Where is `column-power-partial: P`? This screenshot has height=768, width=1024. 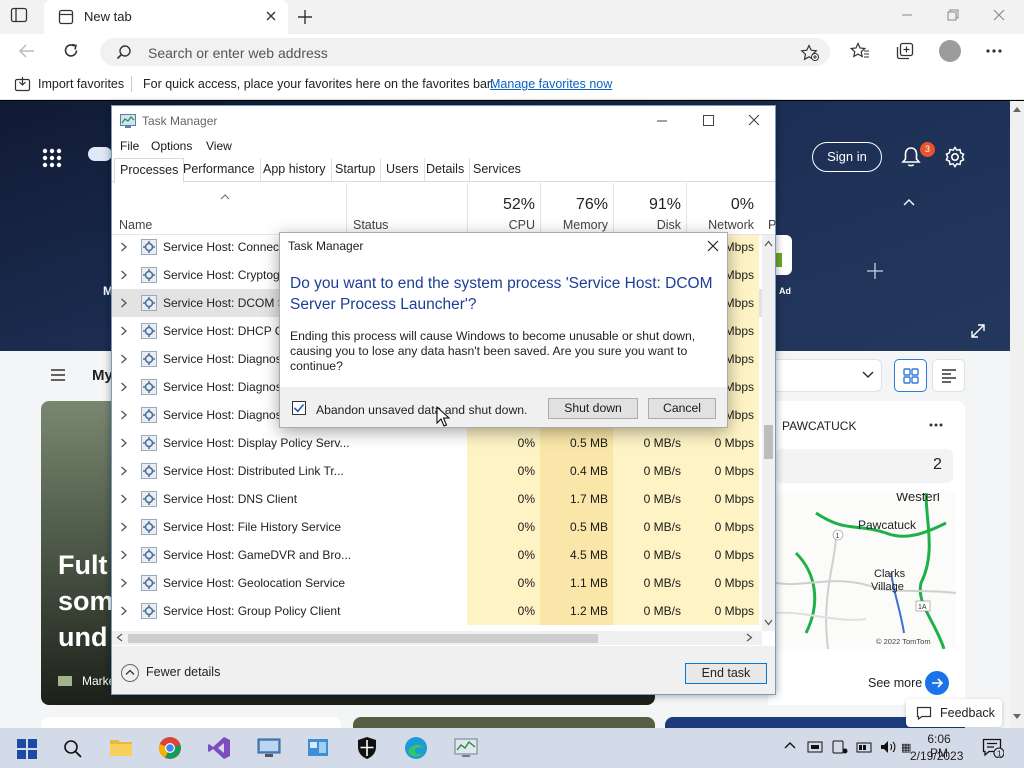
column-power-partial: P is located at coordinates (772, 225).